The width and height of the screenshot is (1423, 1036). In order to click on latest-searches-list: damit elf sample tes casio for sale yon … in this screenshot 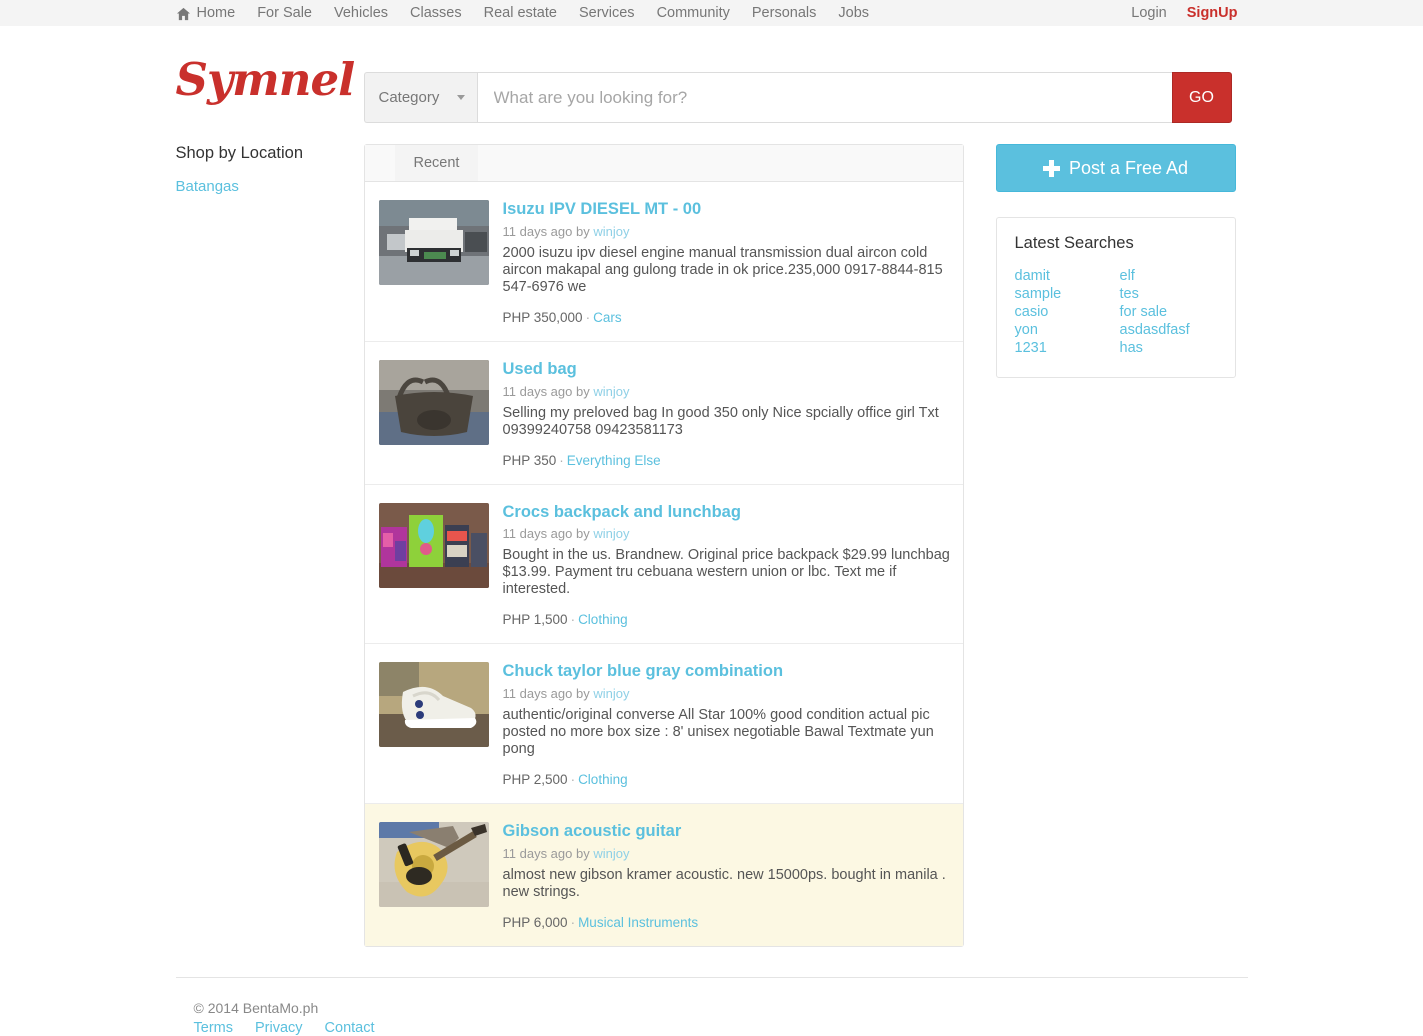, I will do `click(1116, 312)`.